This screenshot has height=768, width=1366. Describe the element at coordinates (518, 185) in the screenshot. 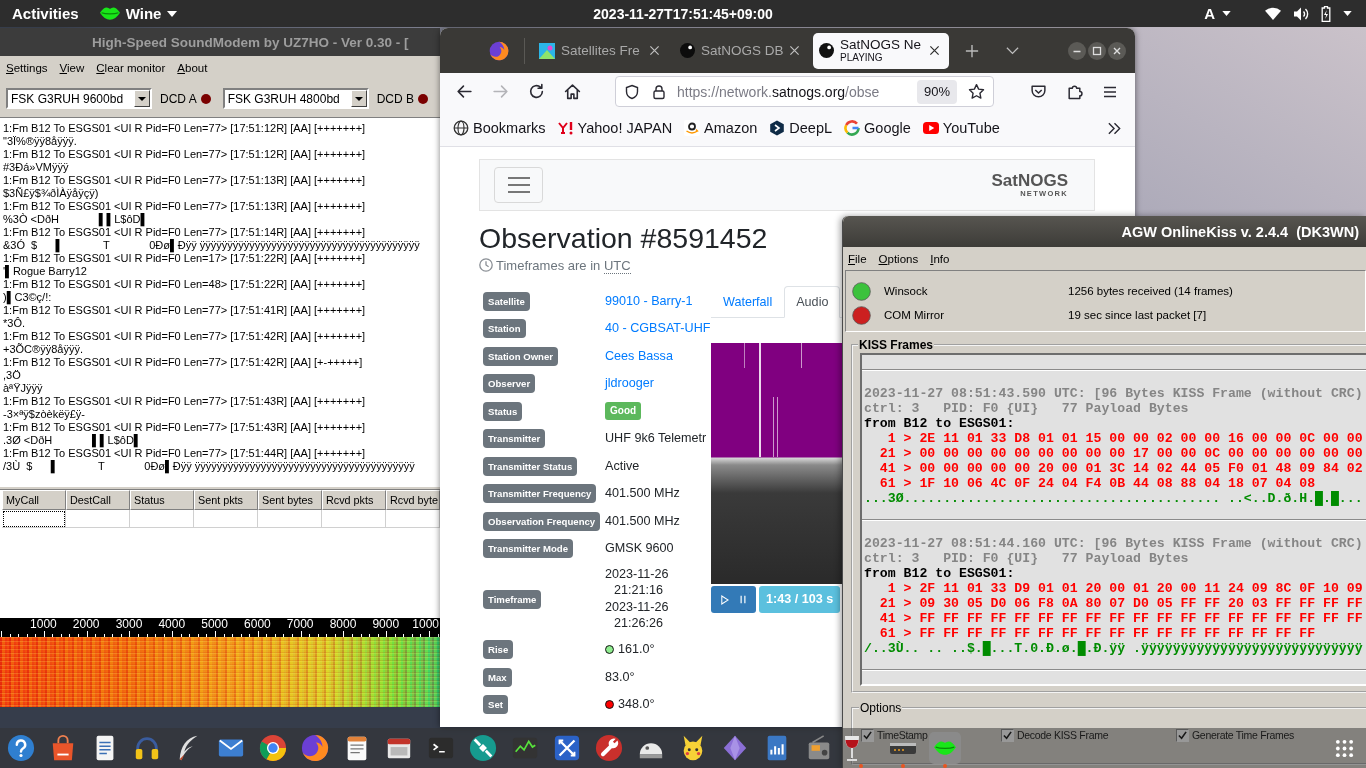

I see `menu-button` at that location.